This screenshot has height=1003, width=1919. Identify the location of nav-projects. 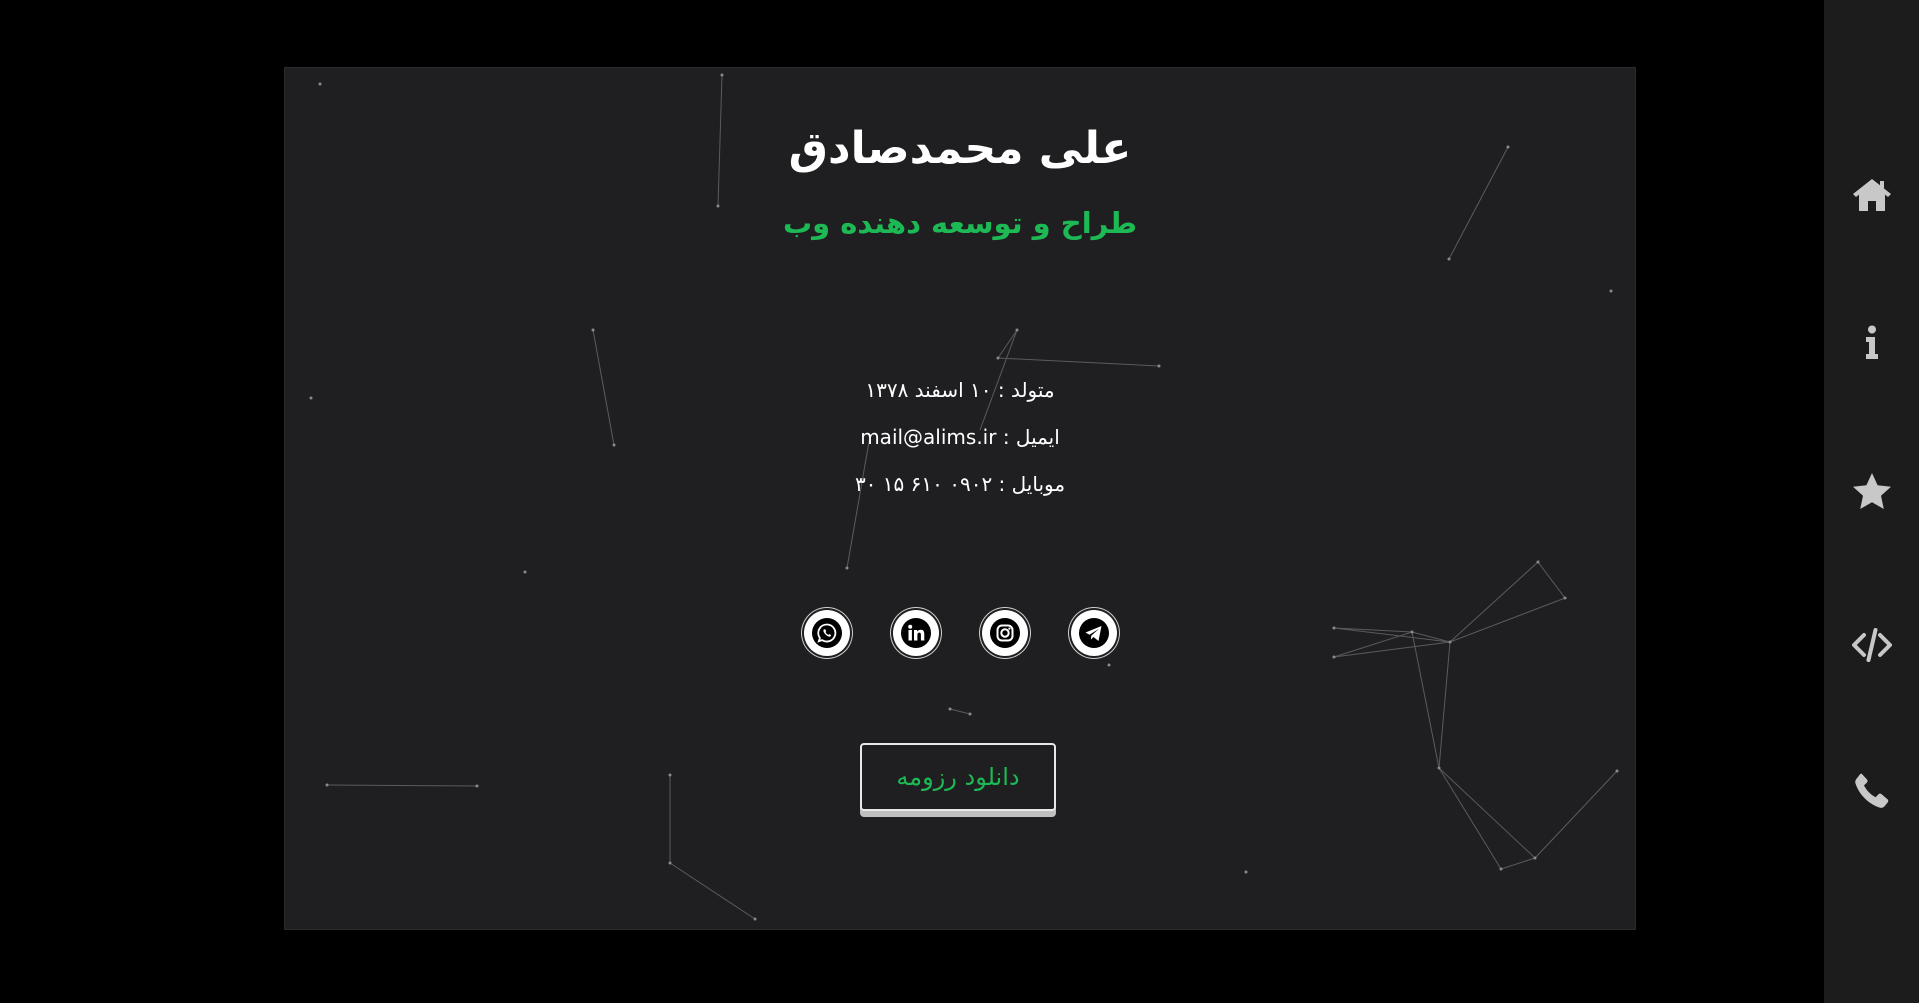
(1871, 645).